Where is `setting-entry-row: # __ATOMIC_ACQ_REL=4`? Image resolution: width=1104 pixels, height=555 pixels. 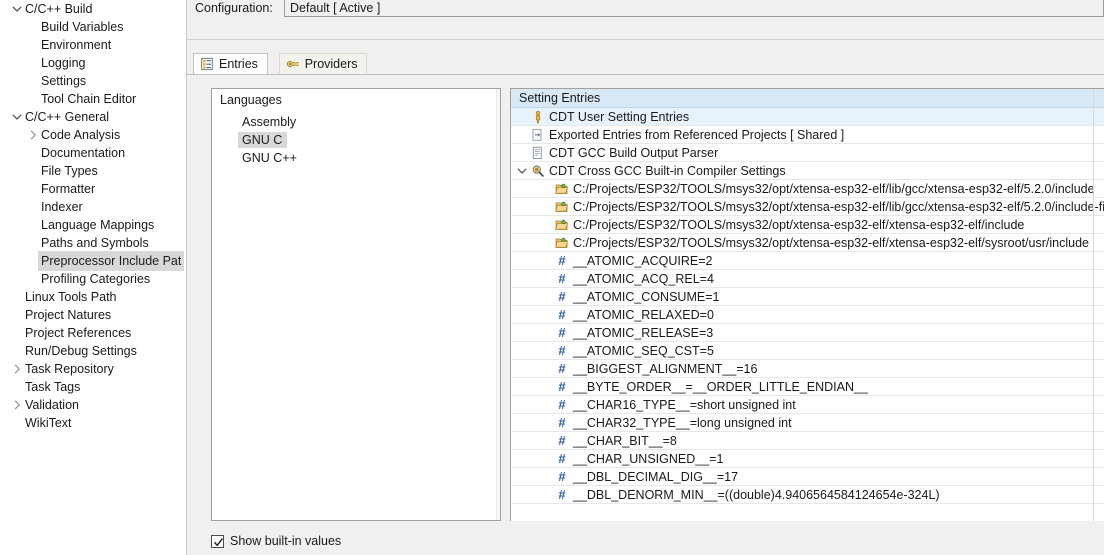 setting-entry-row: # __ATOMIC_ACQ_REL=4 is located at coordinates (807, 279).